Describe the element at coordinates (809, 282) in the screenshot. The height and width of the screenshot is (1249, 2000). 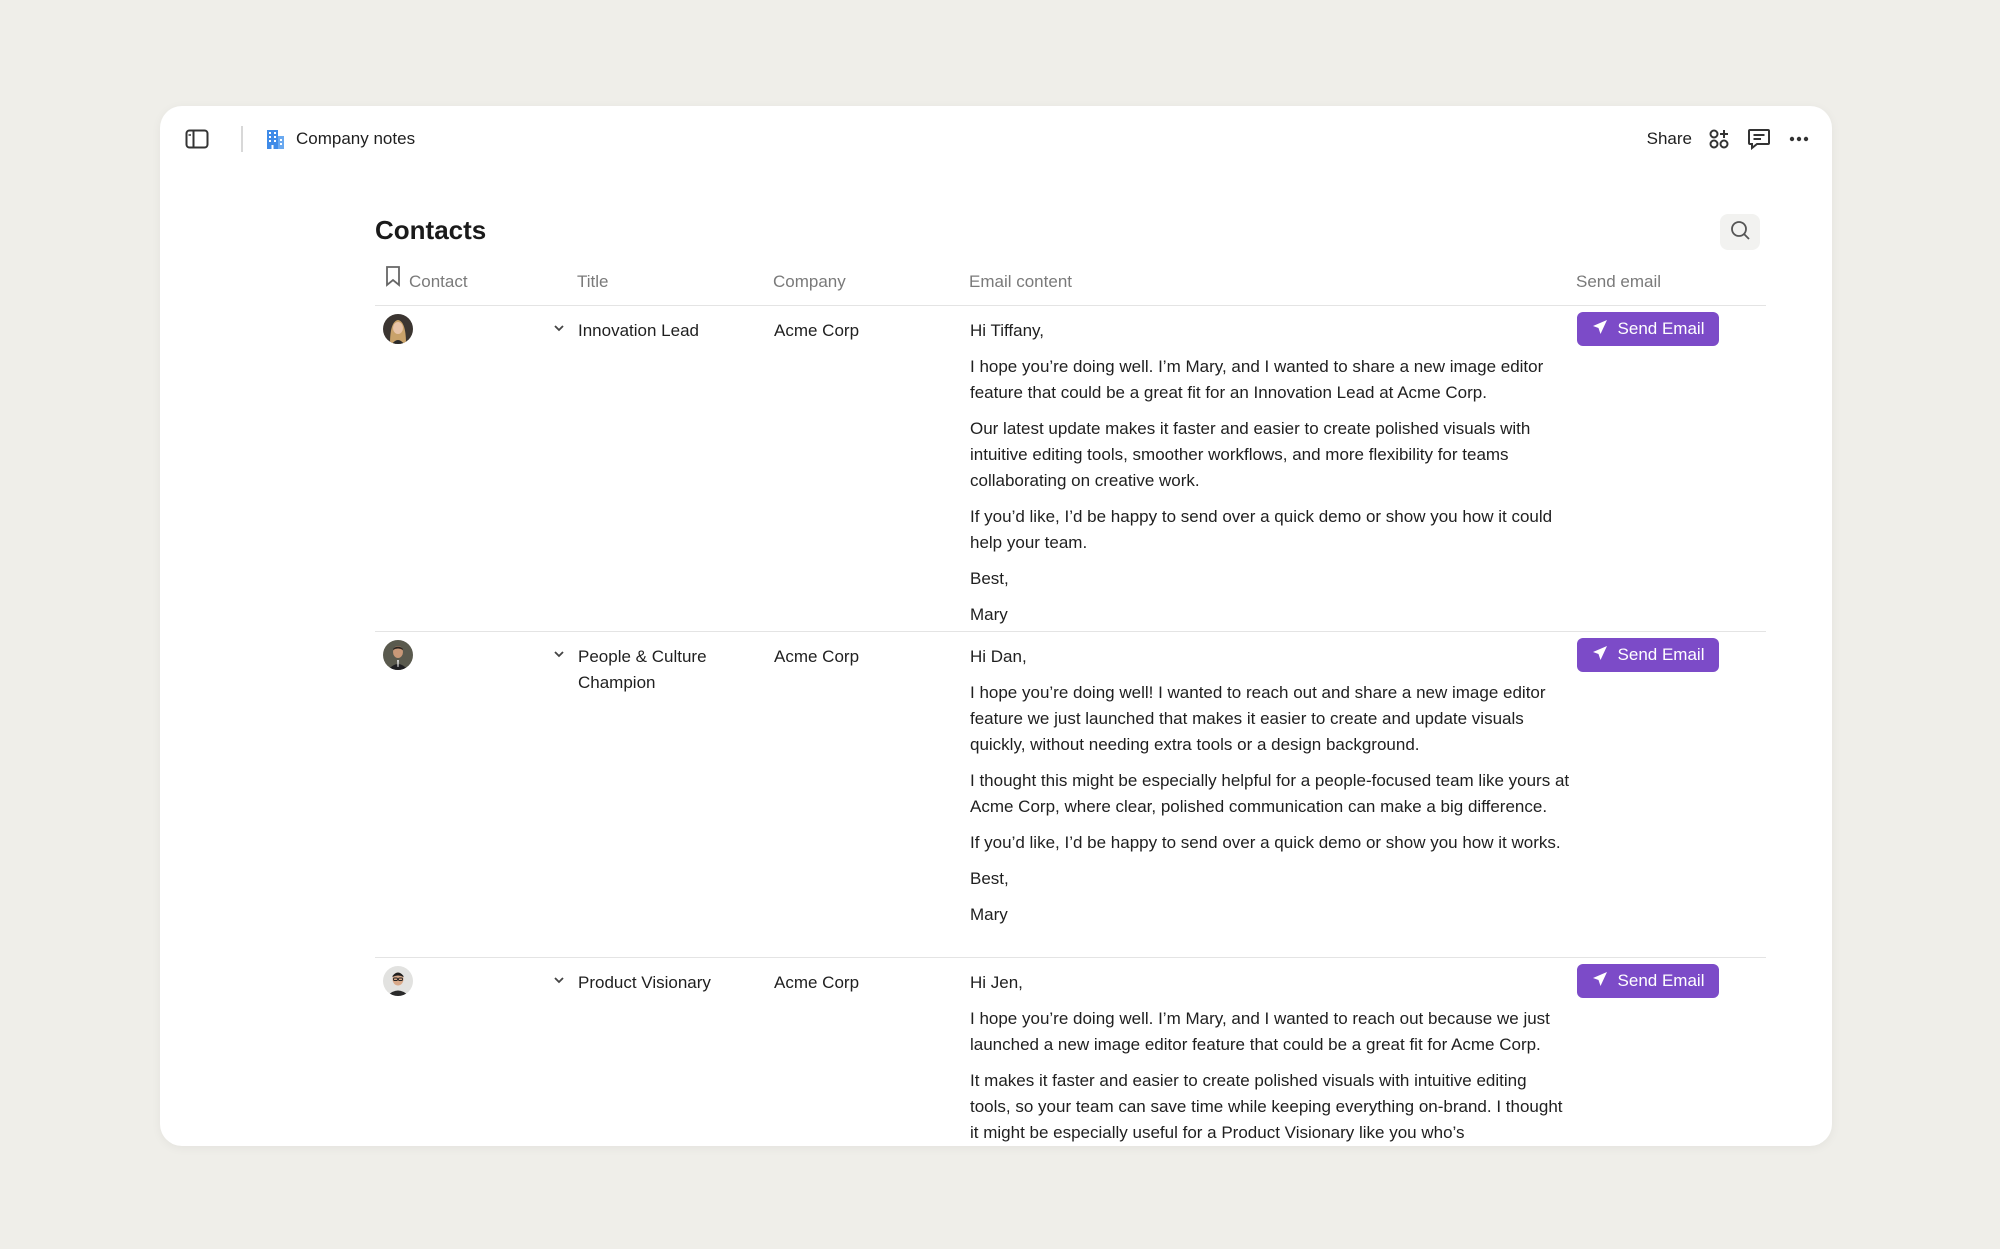
I see `column-header-company: Company` at that location.